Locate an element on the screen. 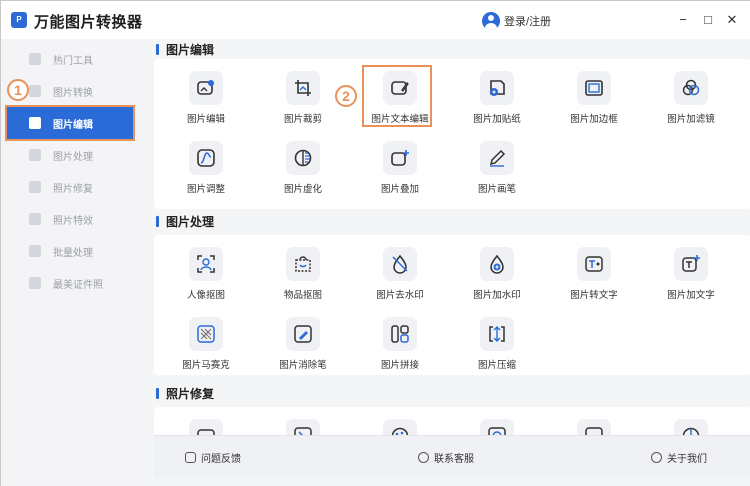 Image resolution: width=750 pixels, height=486 pixels. annotation-badge-2: 2 is located at coordinates (346, 96).